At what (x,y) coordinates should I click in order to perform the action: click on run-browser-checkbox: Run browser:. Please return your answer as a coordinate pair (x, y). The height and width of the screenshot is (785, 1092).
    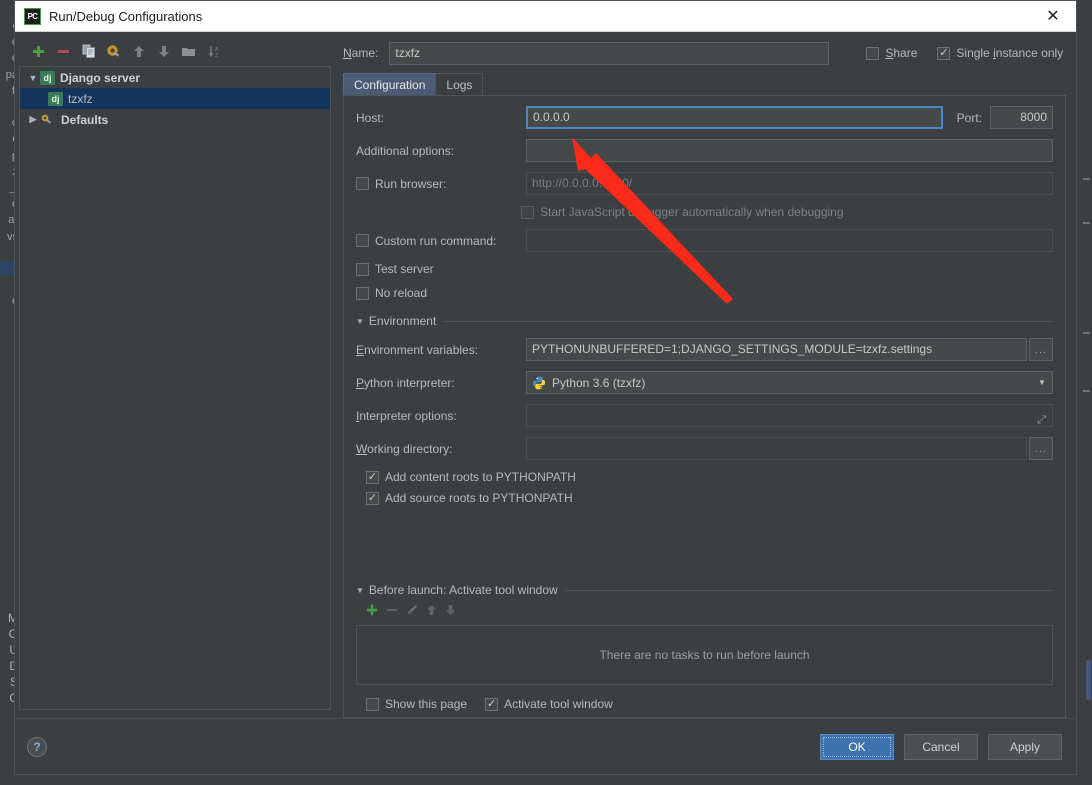
    Looking at the image, I should click on (441, 184).